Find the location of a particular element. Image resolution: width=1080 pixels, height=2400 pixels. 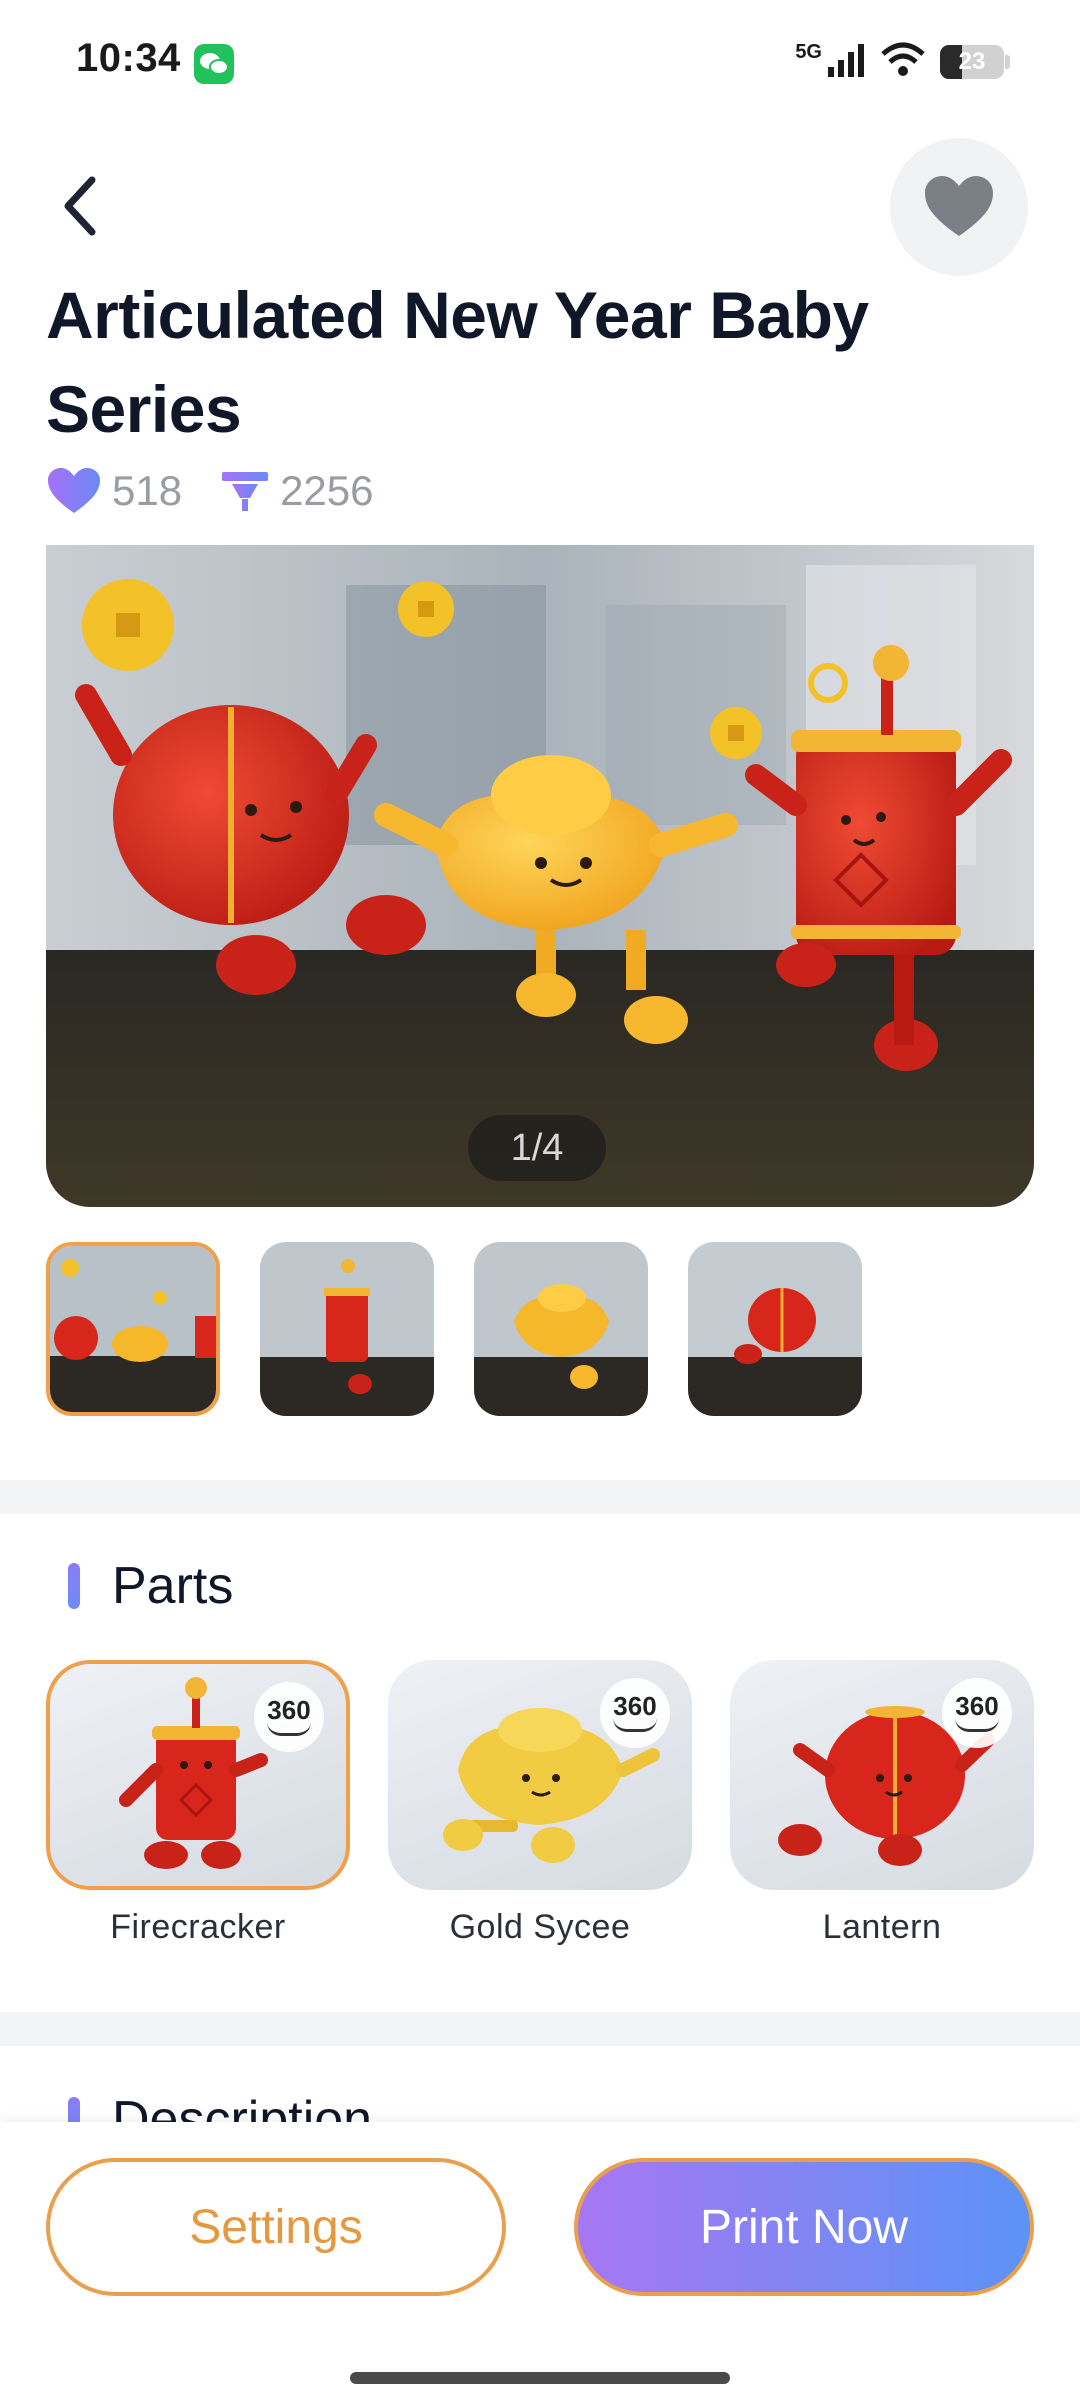

parts-header: Parts is located at coordinates (150, 1586).